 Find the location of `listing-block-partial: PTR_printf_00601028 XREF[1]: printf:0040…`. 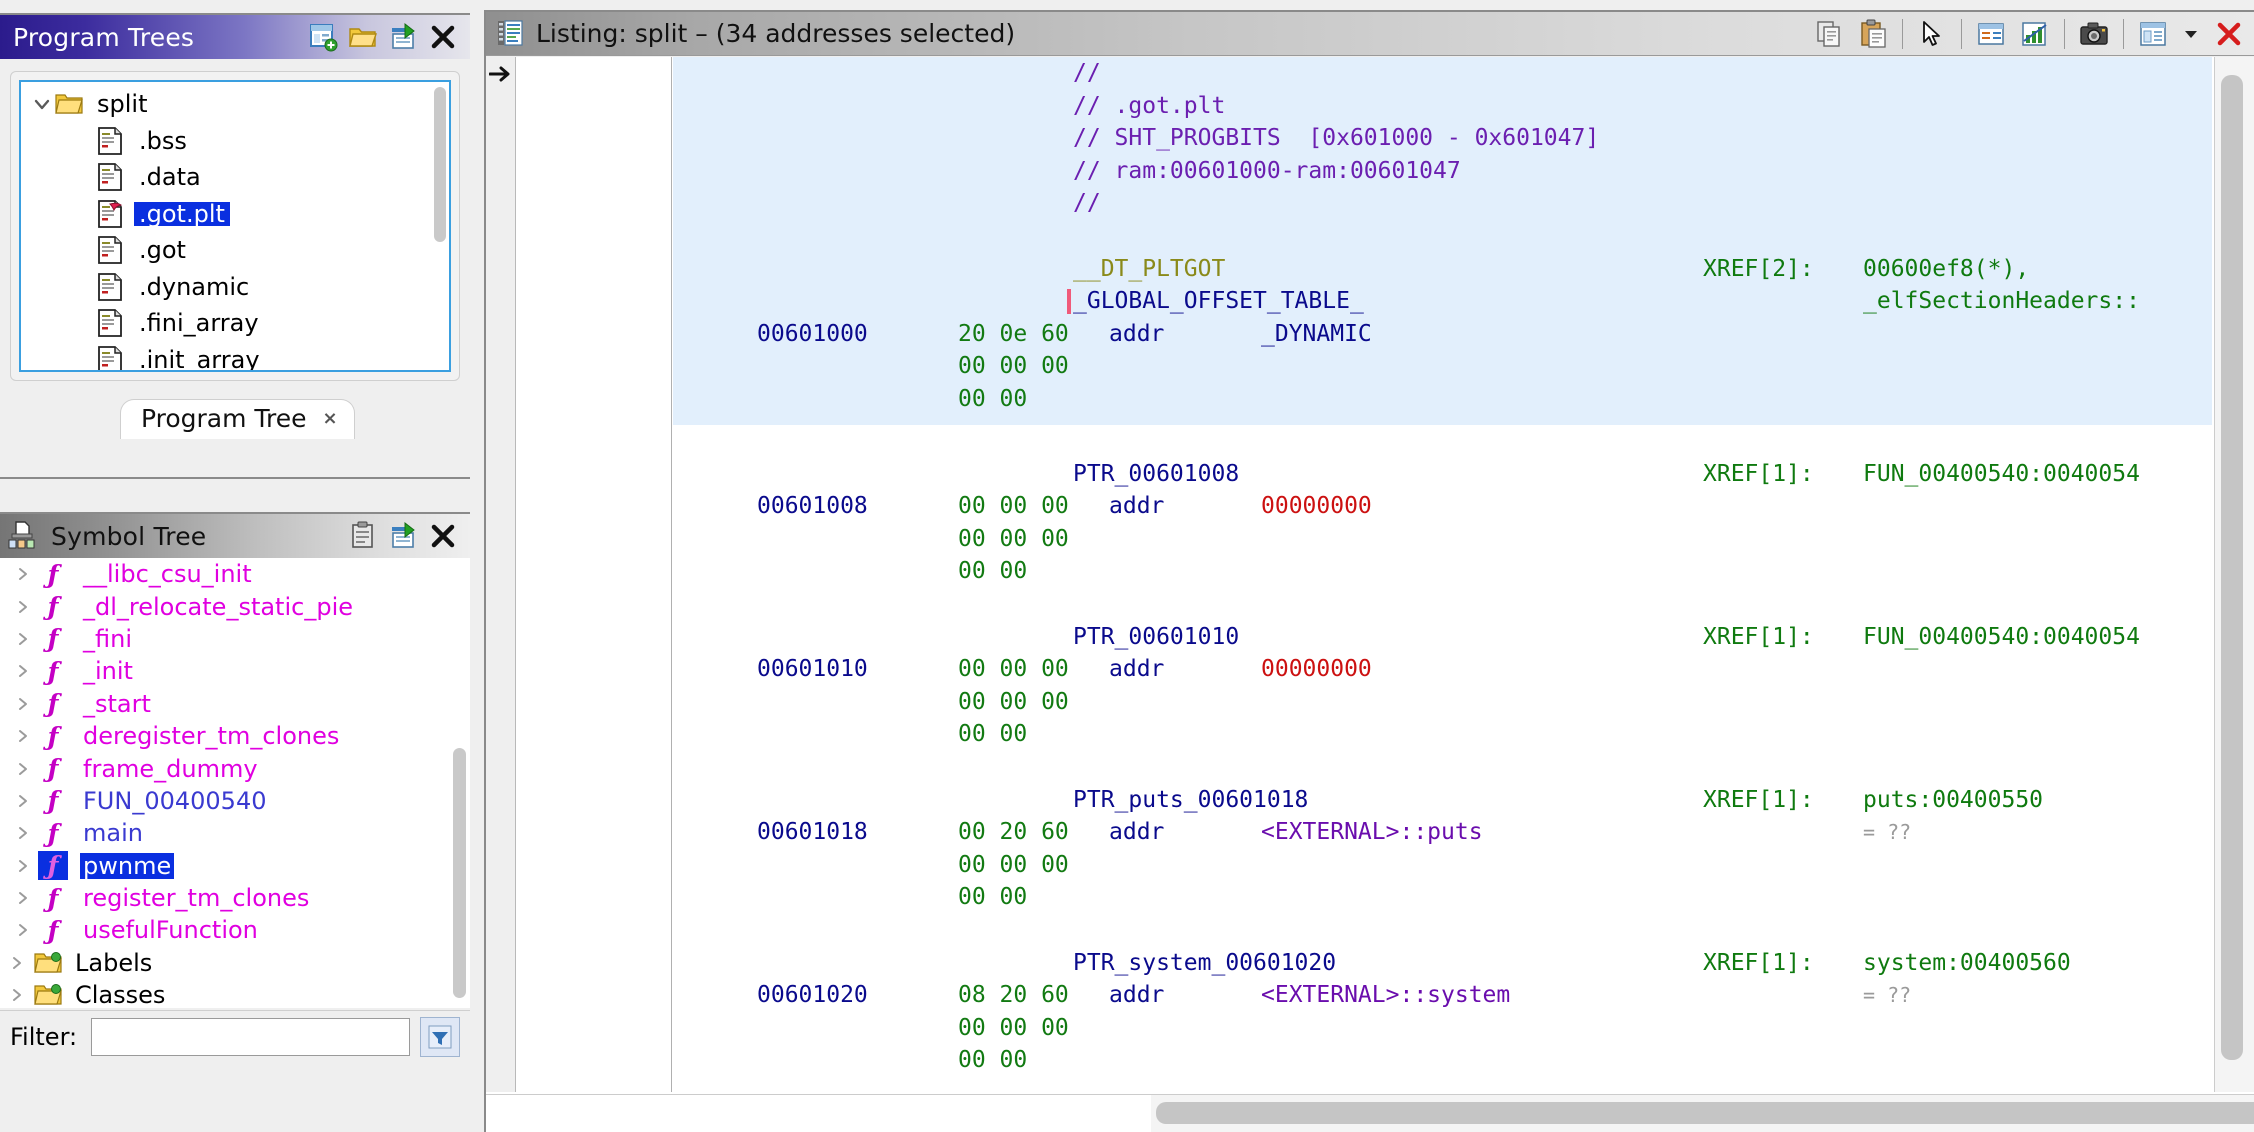

listing-block-partial: PTR_printf_00601028 XREF[1]: printf:0040… is located at coordinates (1442, 1084).